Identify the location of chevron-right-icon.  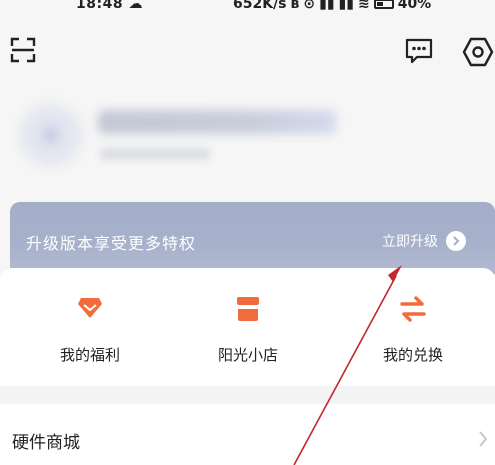
(483, 439).